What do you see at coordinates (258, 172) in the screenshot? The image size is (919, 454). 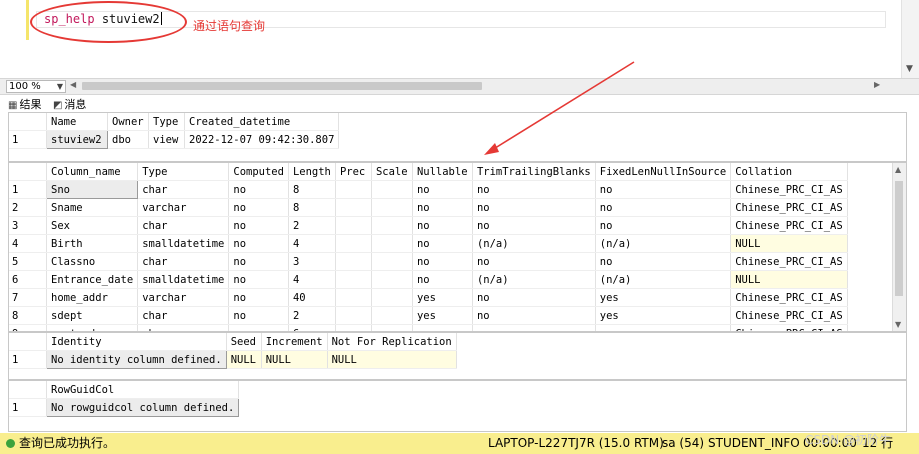 I see `column-header: Computed` at bounding box center [258, 172].